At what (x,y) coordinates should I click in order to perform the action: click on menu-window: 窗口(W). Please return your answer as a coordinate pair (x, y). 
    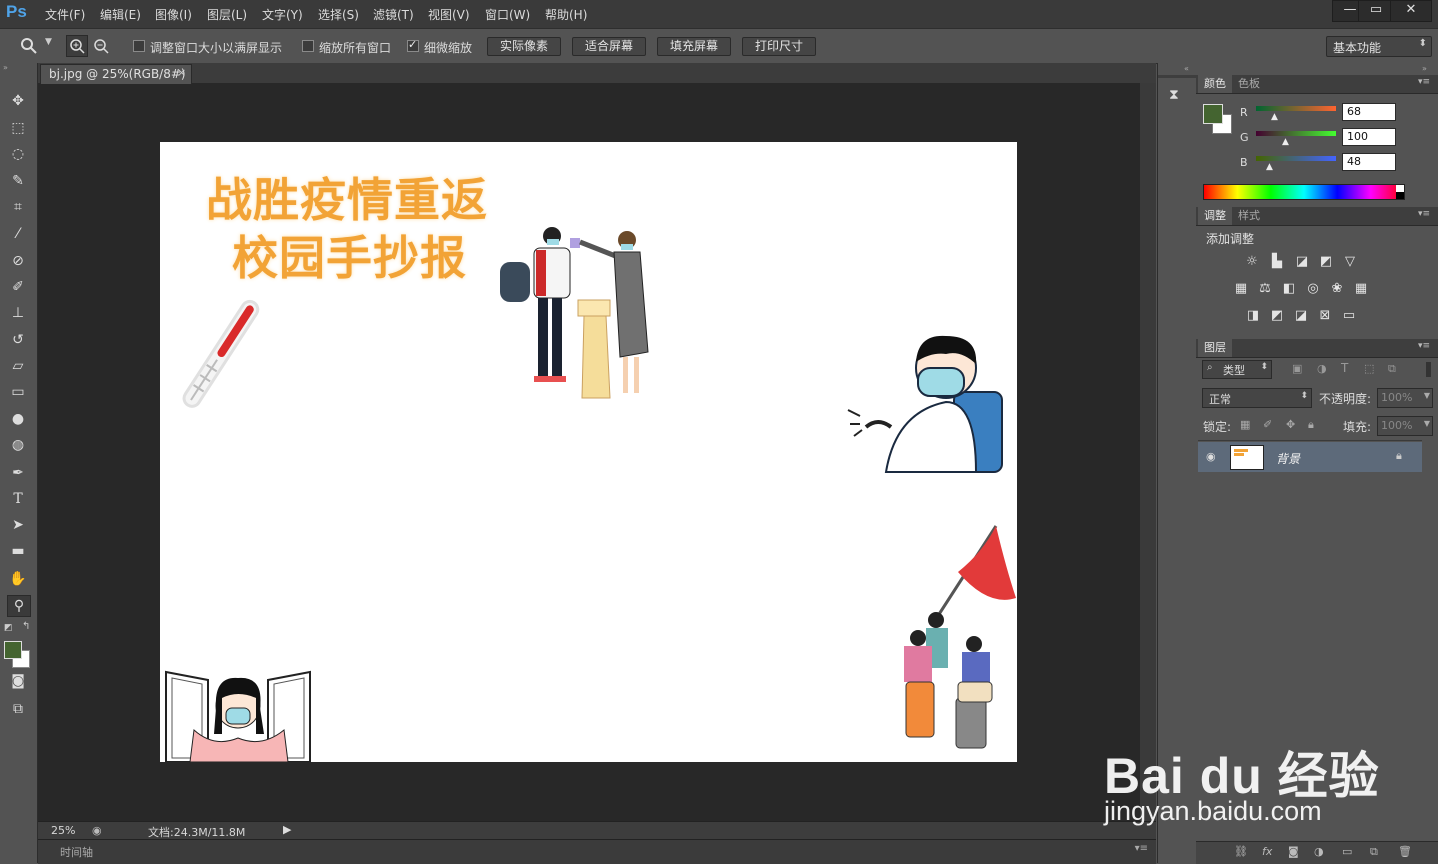
    Looking at the image, I should click on (507, 14).